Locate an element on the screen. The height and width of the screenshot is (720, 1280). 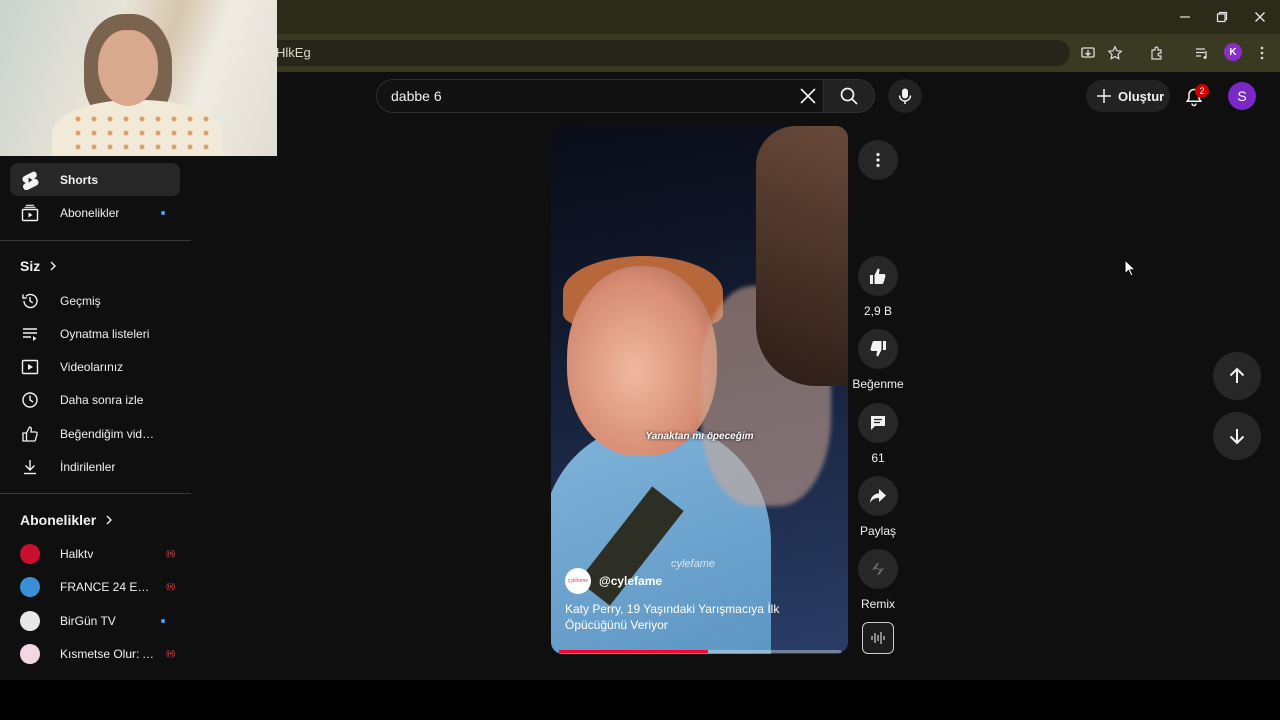
sidebar-channel-kismetse-olur: Kısmetse Olur: A... ((•)) is located at coordinates (95, 653).